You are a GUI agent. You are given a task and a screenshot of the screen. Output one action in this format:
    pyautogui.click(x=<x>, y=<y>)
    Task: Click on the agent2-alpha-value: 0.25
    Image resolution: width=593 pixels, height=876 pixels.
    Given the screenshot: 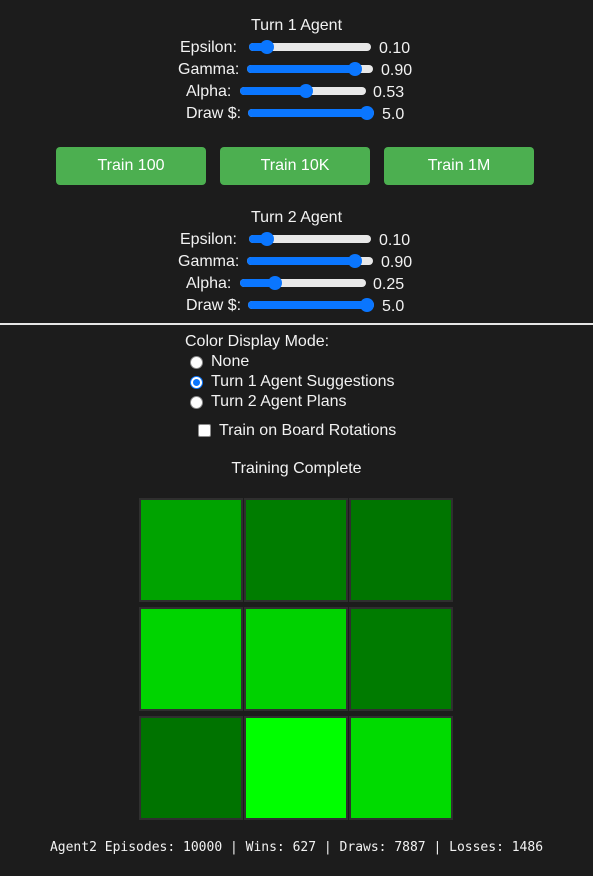 What is the action you would take?
    pyautogui.click(x=389, y=284)
    